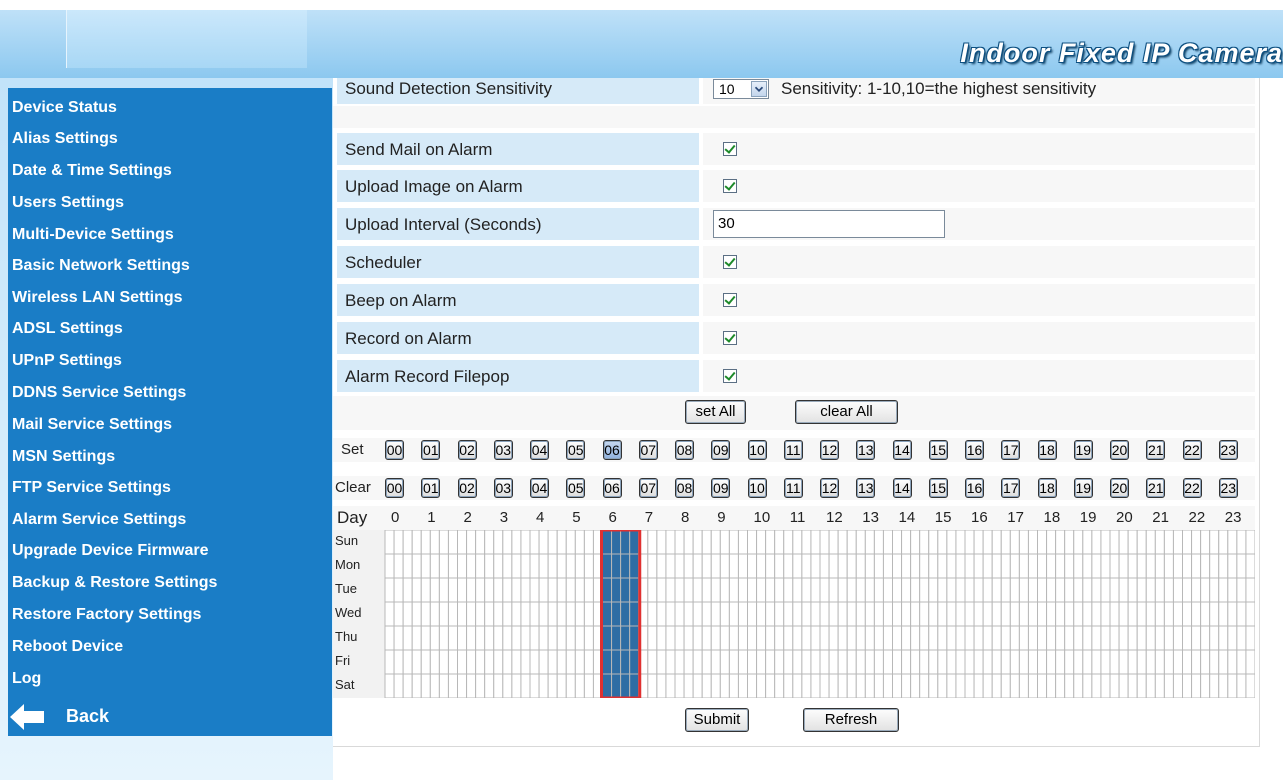 This screenshot has width=1283, height=780. What do you see at coordinates (648, 450) in the screenshot?
I see `set-hour-button: 07` at bounding box center [648, 450].